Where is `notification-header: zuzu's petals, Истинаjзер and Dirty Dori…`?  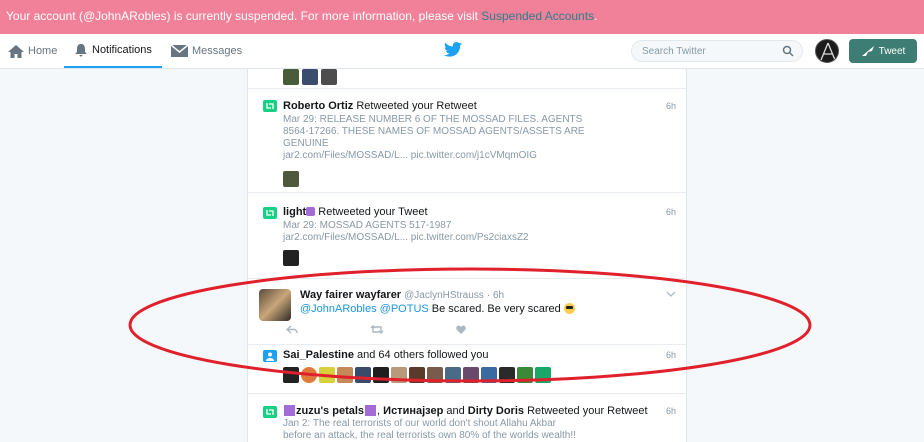 notification-header: zuzu's petals, Истинаjзер and Dirty Dori… is located at coordinates (465, 411).